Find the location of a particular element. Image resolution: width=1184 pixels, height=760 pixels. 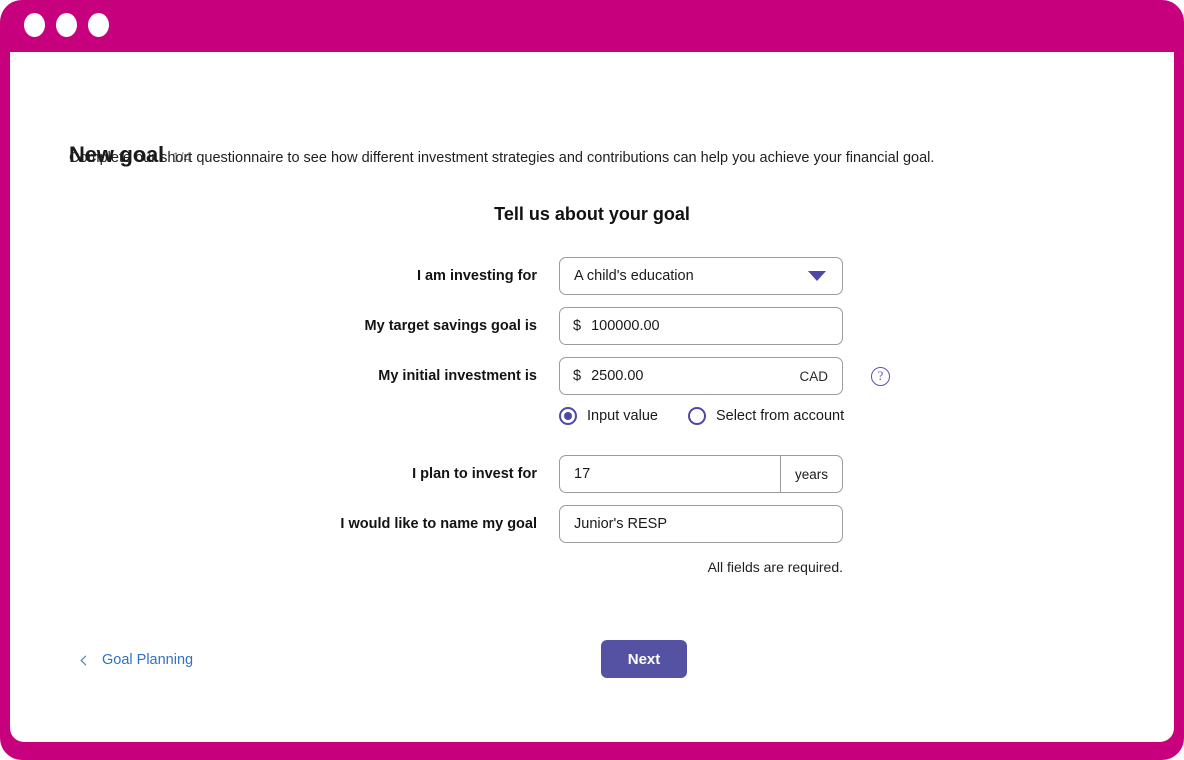

label-initial-investment: My initial investment is is located at coordinates (457, 376).